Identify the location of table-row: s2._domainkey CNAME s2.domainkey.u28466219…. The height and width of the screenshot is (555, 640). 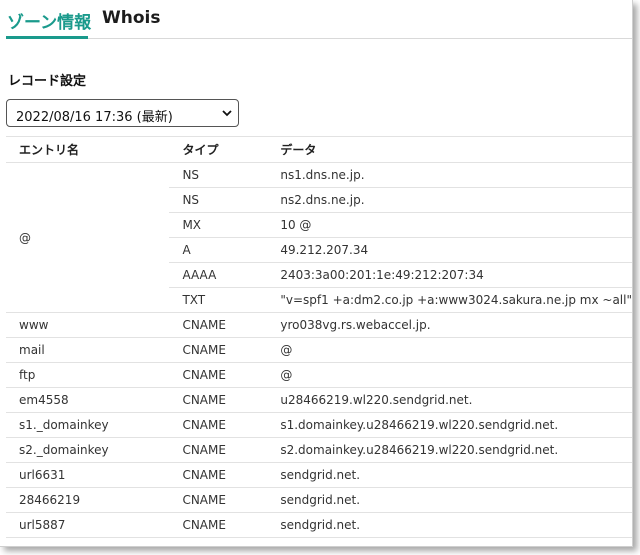
(319, 450).